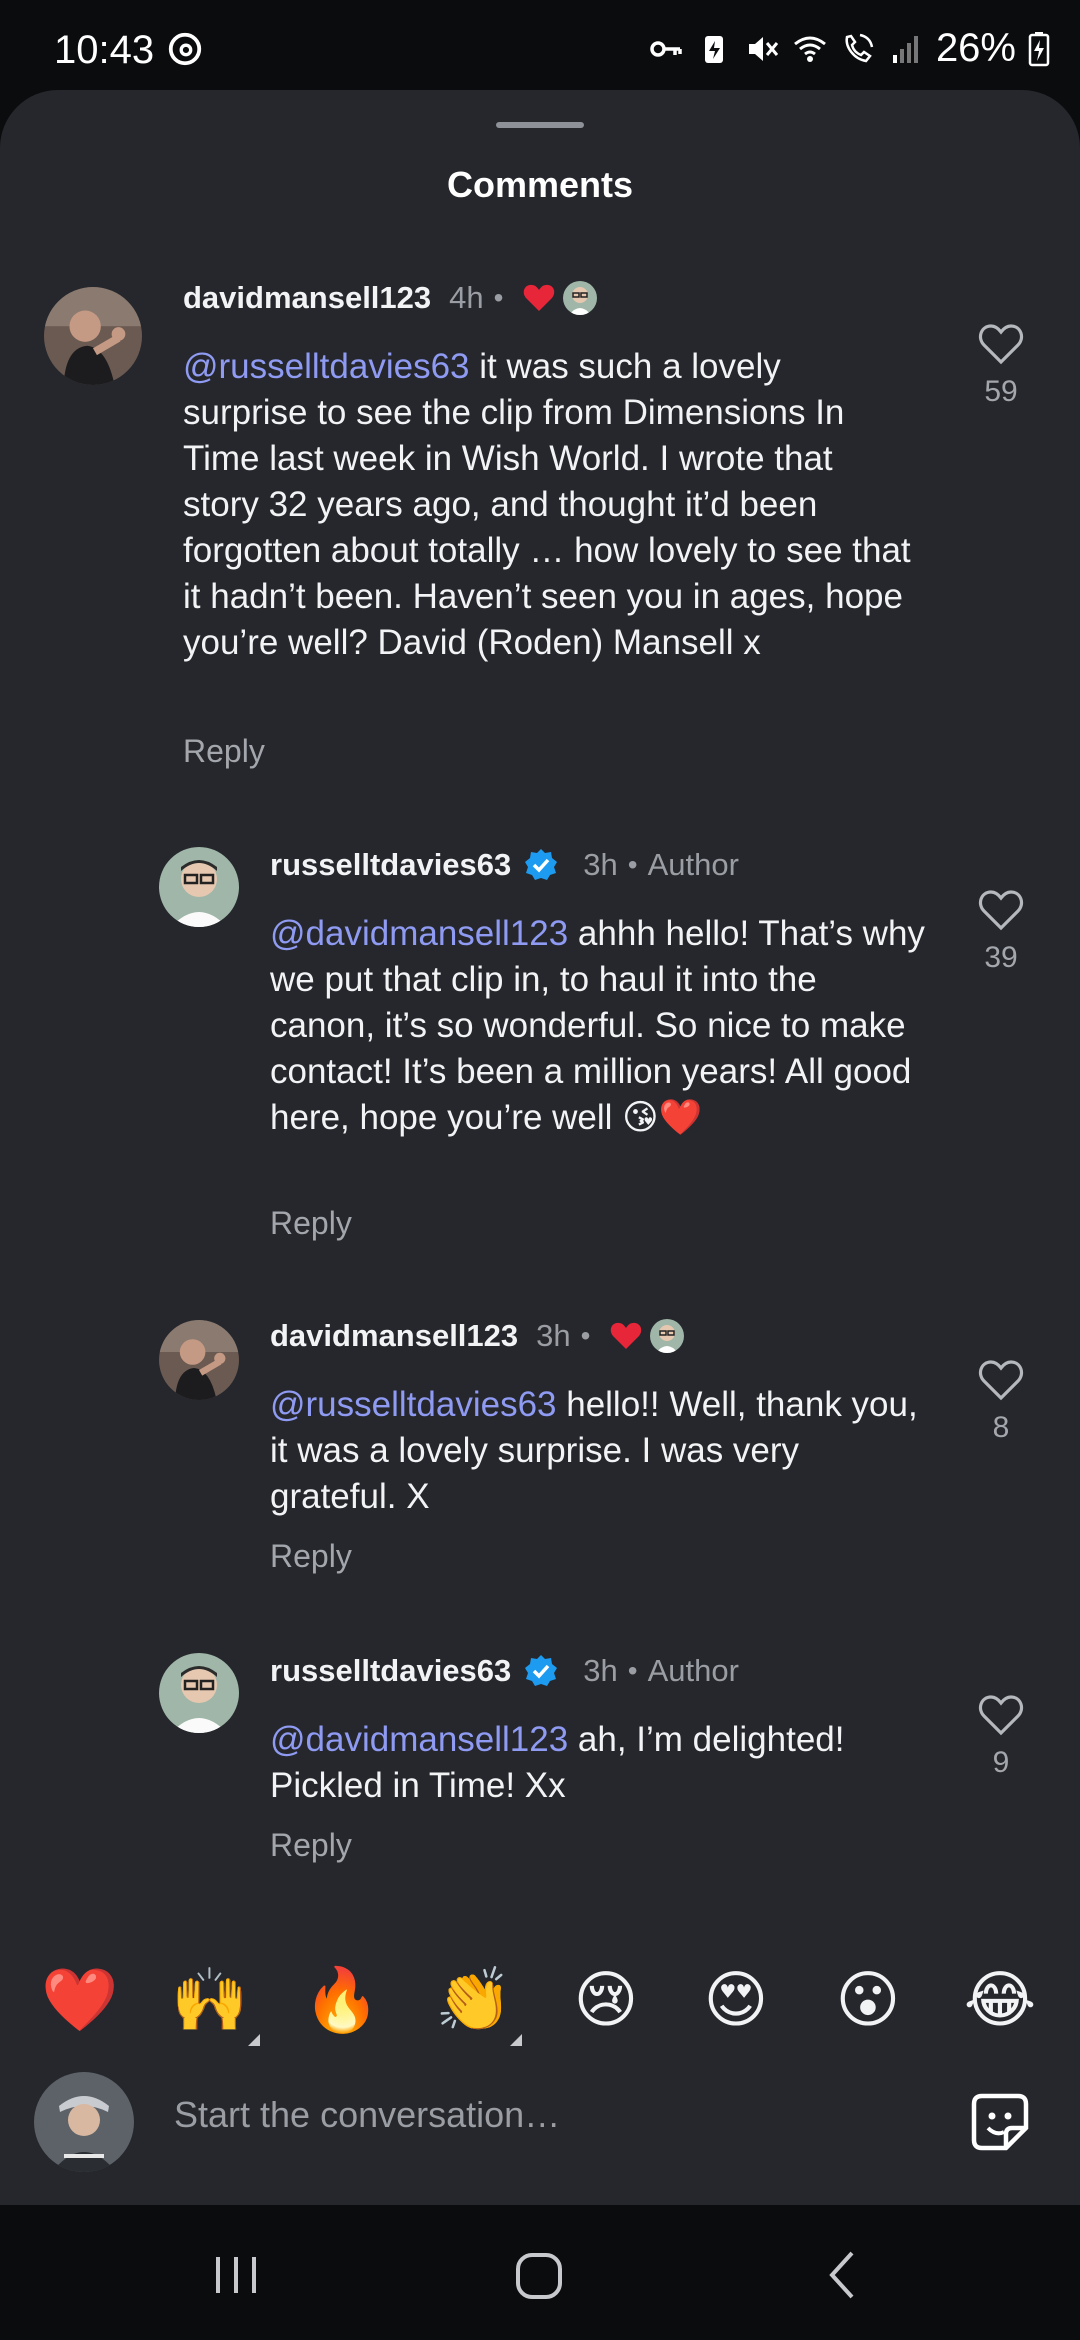  I want to click on like-button: 39, so click(1001, 931).